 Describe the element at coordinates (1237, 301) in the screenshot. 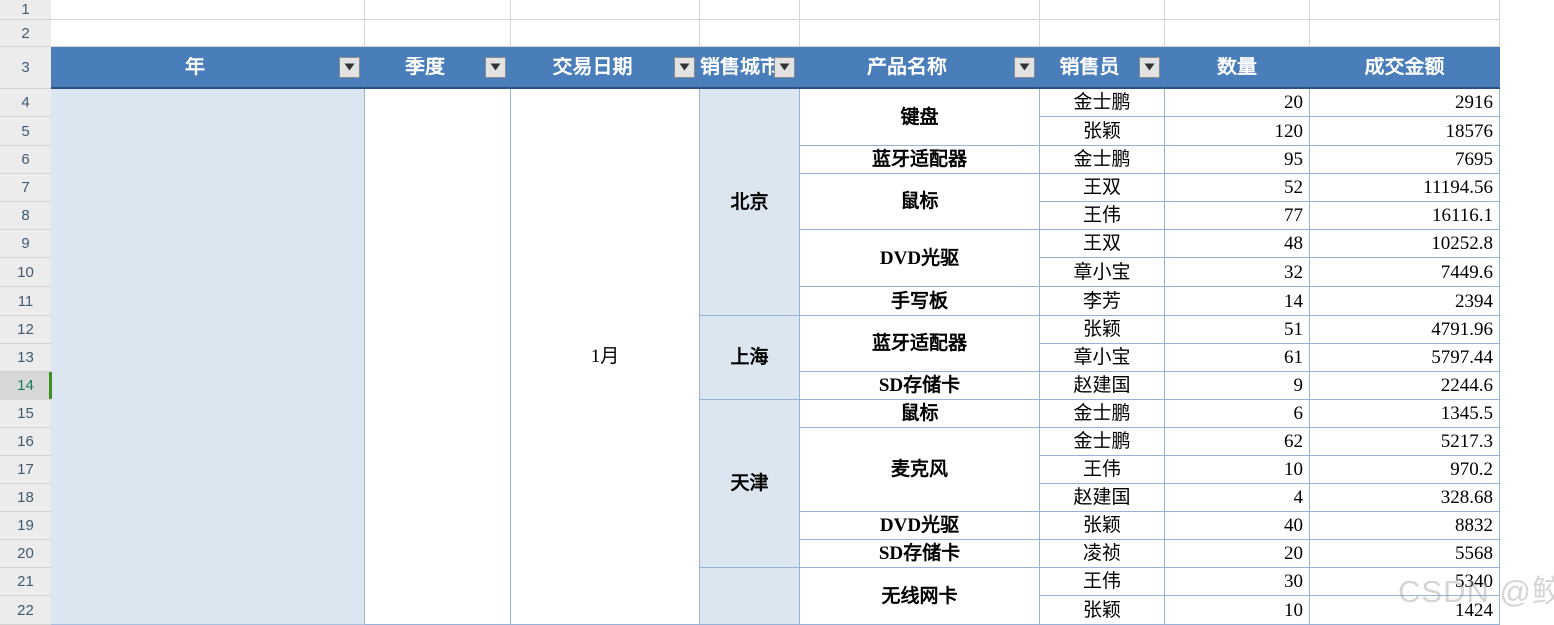

I see `quantity-cell: 14` at that location.